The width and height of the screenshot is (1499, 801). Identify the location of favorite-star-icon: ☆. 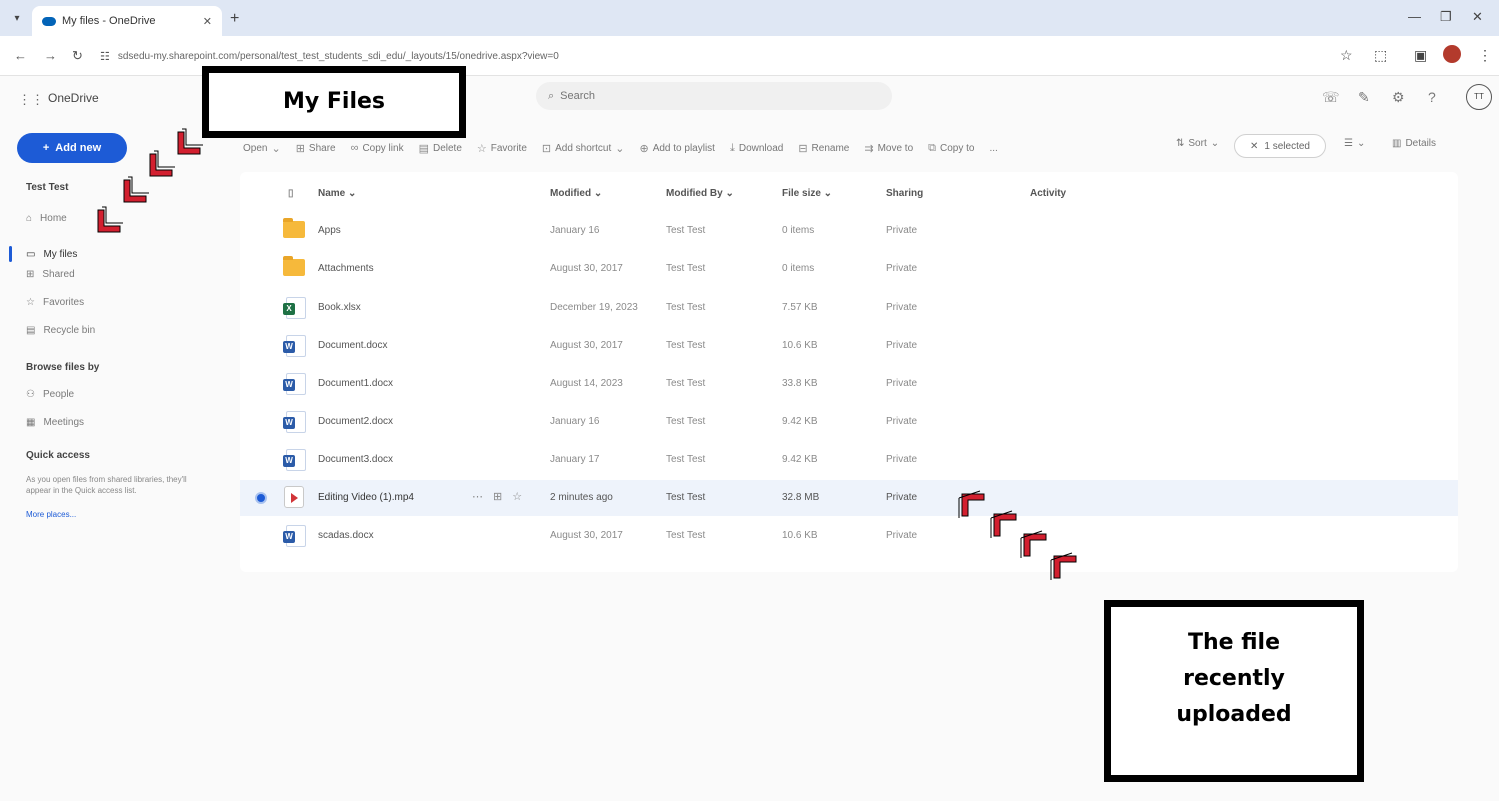
(517, 496).